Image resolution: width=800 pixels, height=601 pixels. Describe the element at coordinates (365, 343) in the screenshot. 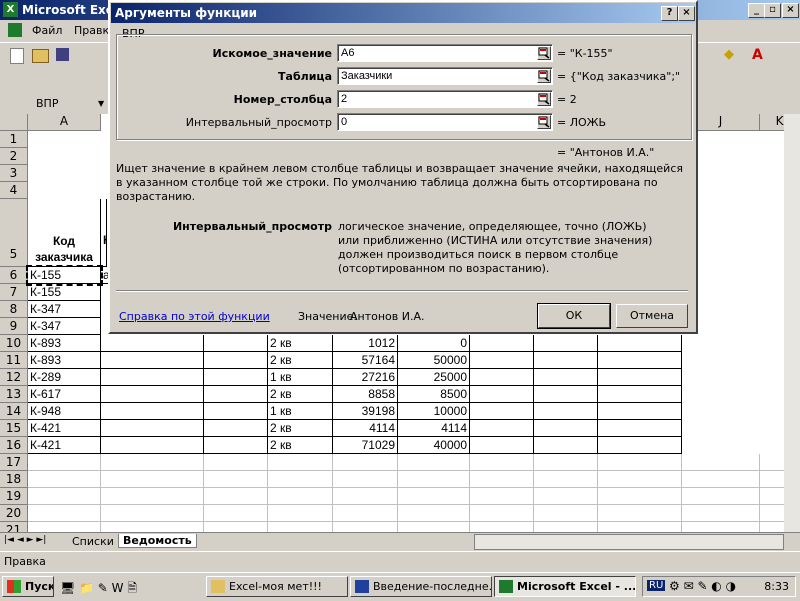

I see `cell-value-1: 1012` at that location.